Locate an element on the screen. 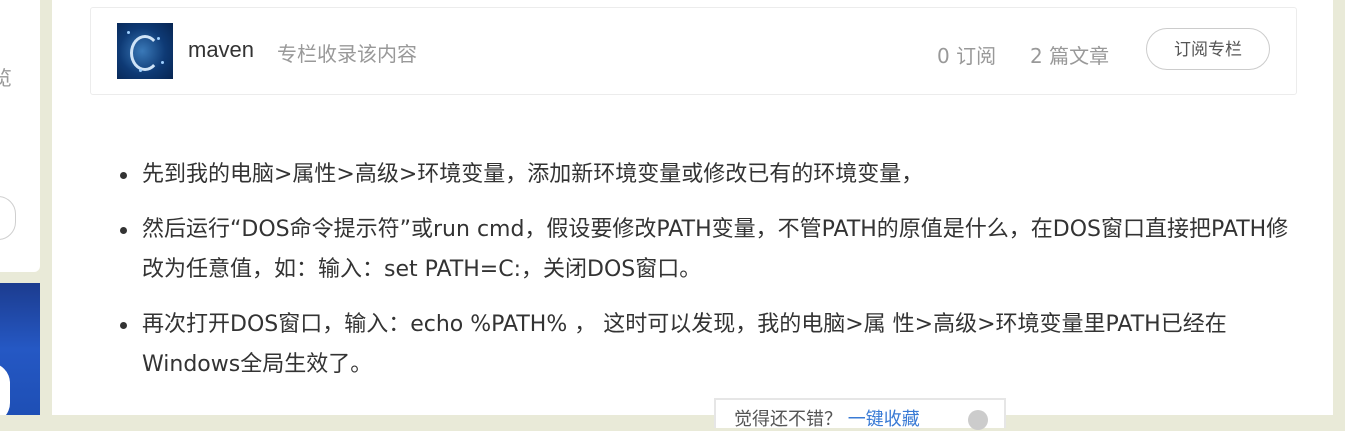 The width and height of the screenshot is (1345, 431). sidebar-partial-text: 览 is located at coordinates (6, 78).